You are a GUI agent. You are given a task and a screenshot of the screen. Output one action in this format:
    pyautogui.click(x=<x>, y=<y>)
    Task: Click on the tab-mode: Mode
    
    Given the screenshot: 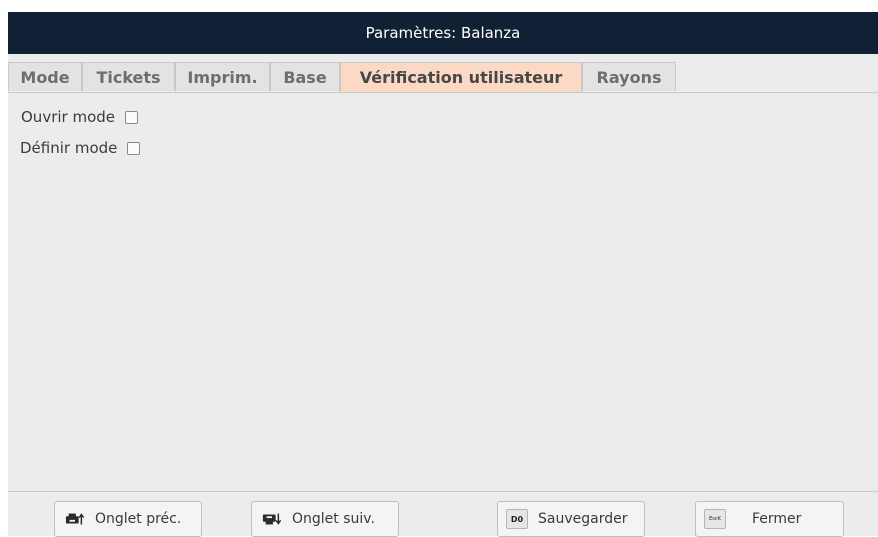 What is the action you would take?
    pyautogui.click(x=45, y=76)
    